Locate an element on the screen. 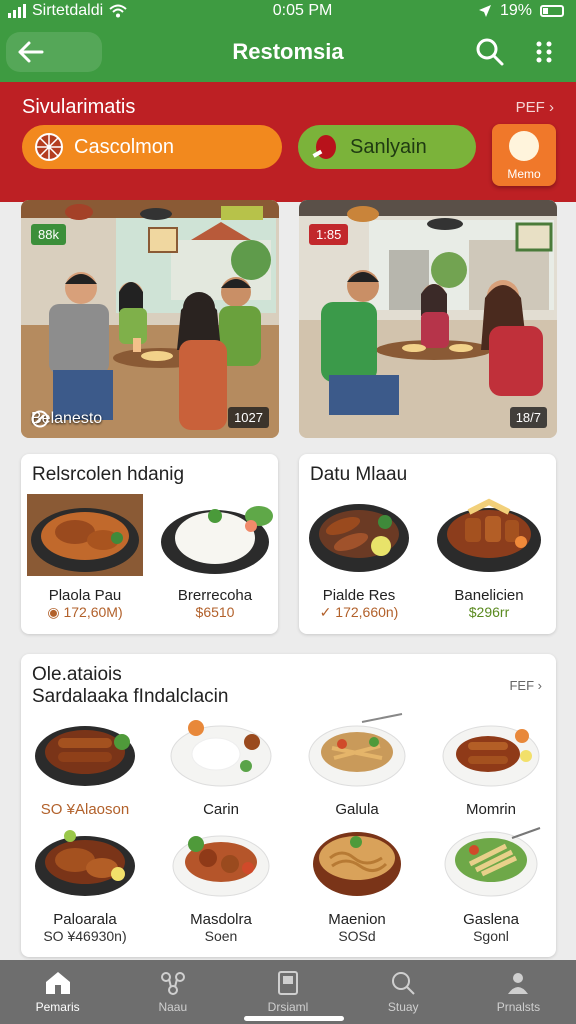  nav-label: Pemaris is located at coordinates (57, 1007).